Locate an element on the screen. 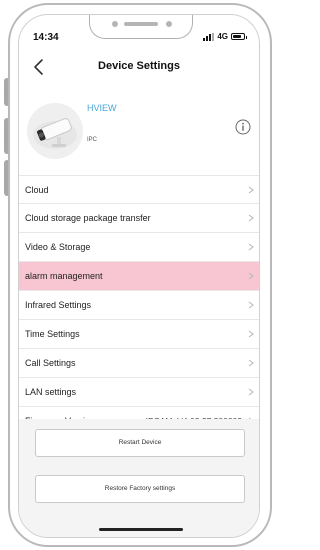 This screenshot has height=550, width=320. menu-item-label: LAN settings is located at coordinates (51, 392).